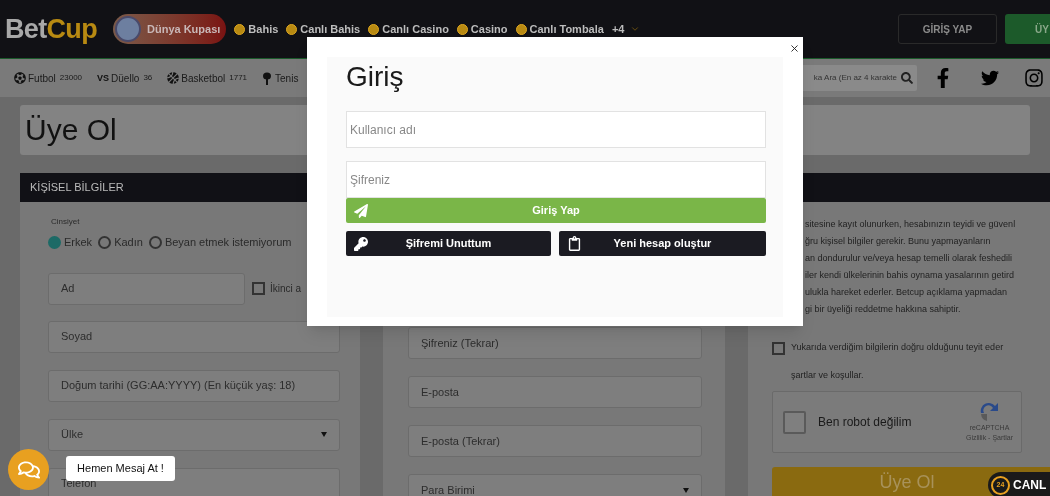 This screenshot has width=1050, height=496. Describe the element at coordinates (375, 77) in the screenshot. I see `dialog-title: Giriş` at that location.